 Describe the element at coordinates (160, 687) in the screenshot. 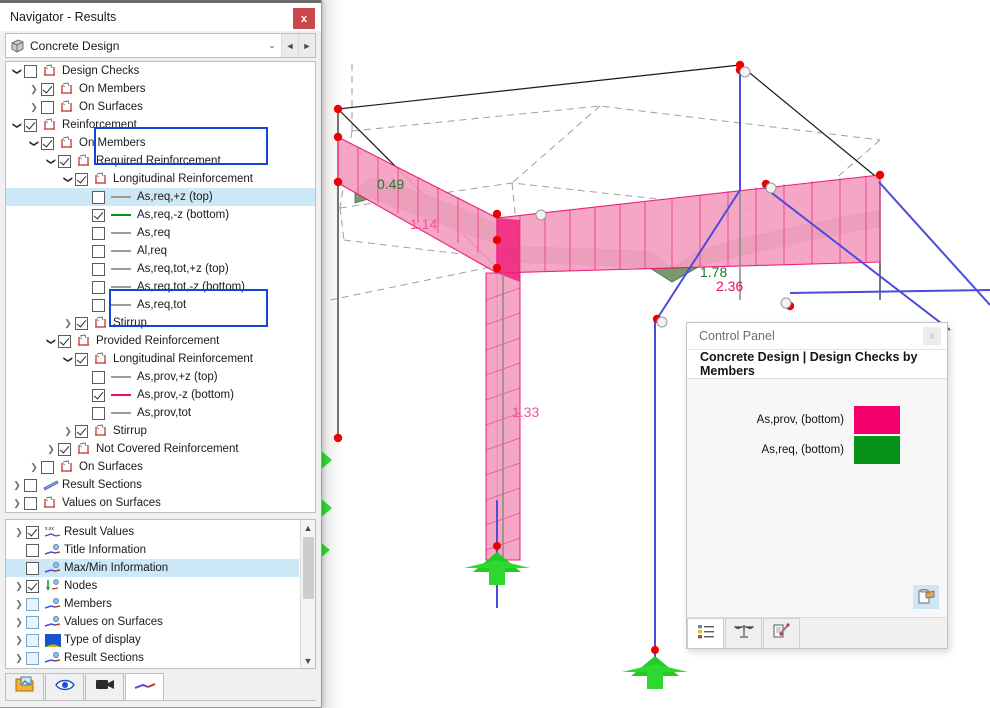

I see `navigator-bottom-tabs` at that location.